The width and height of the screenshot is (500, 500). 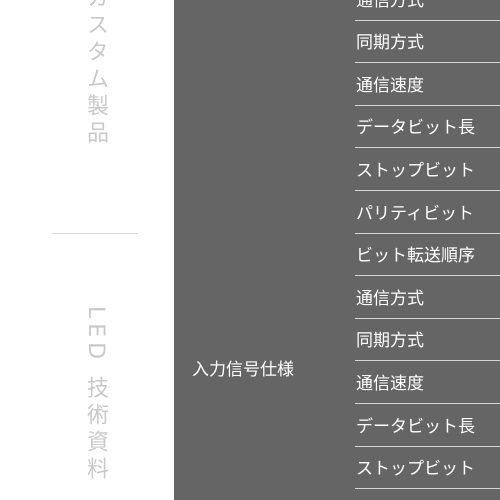 What do you see at coordinates (415, 256) in the screenshot?
I see `row-label: ビット転送順序` at bounding box center [415, 256].